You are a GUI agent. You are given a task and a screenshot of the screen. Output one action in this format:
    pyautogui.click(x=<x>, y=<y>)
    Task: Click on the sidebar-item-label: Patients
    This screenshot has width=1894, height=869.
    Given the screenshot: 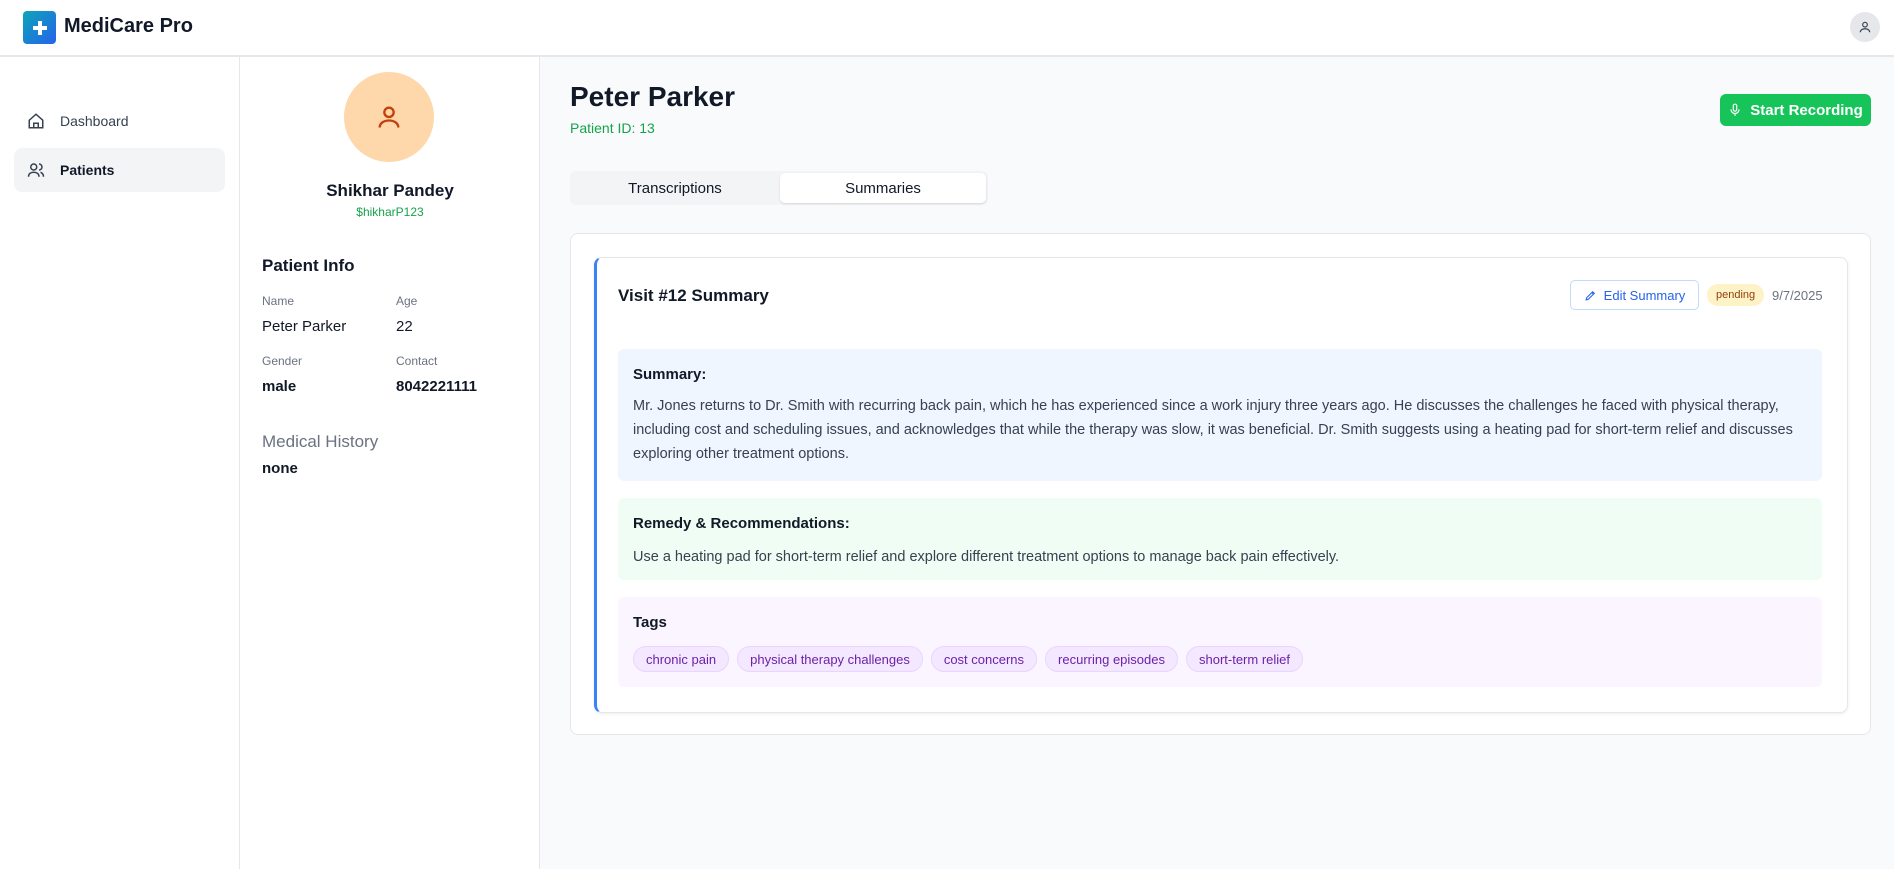 What is the action you would take?
    pyautogui.click(x=87, y=170)
    